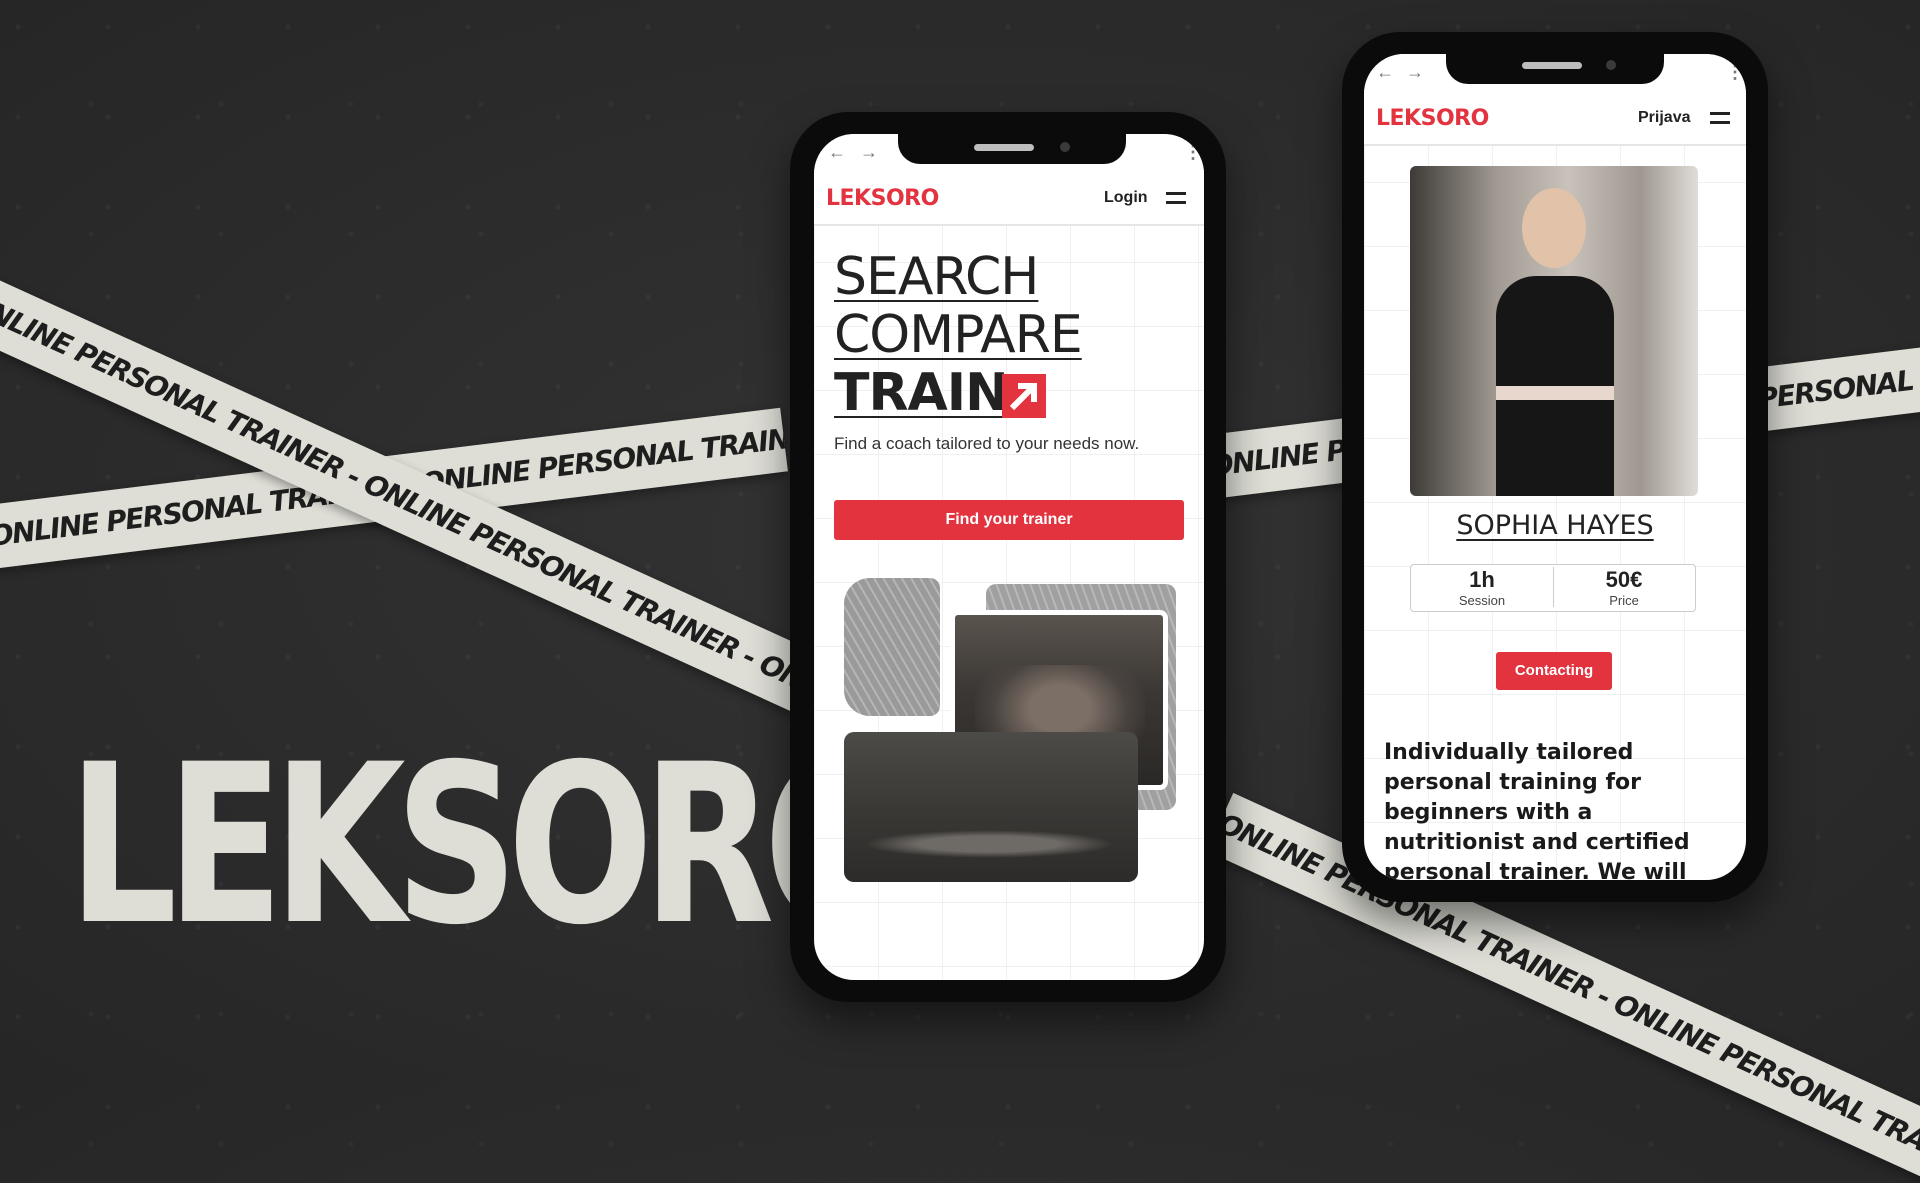 The image size is (1920, 1183). What do you see at coordinates (1009, 520) in the screenshot?
I see `find-trainer-button: Find your trainer` at bounding box center [1009, 520].